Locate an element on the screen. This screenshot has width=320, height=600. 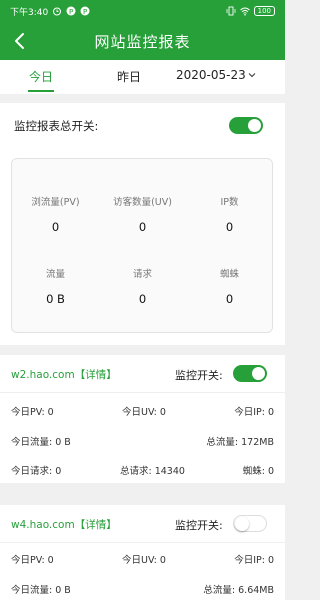
stat-spiders: 蜘蛛 0 is located at coordinates (229, 286).